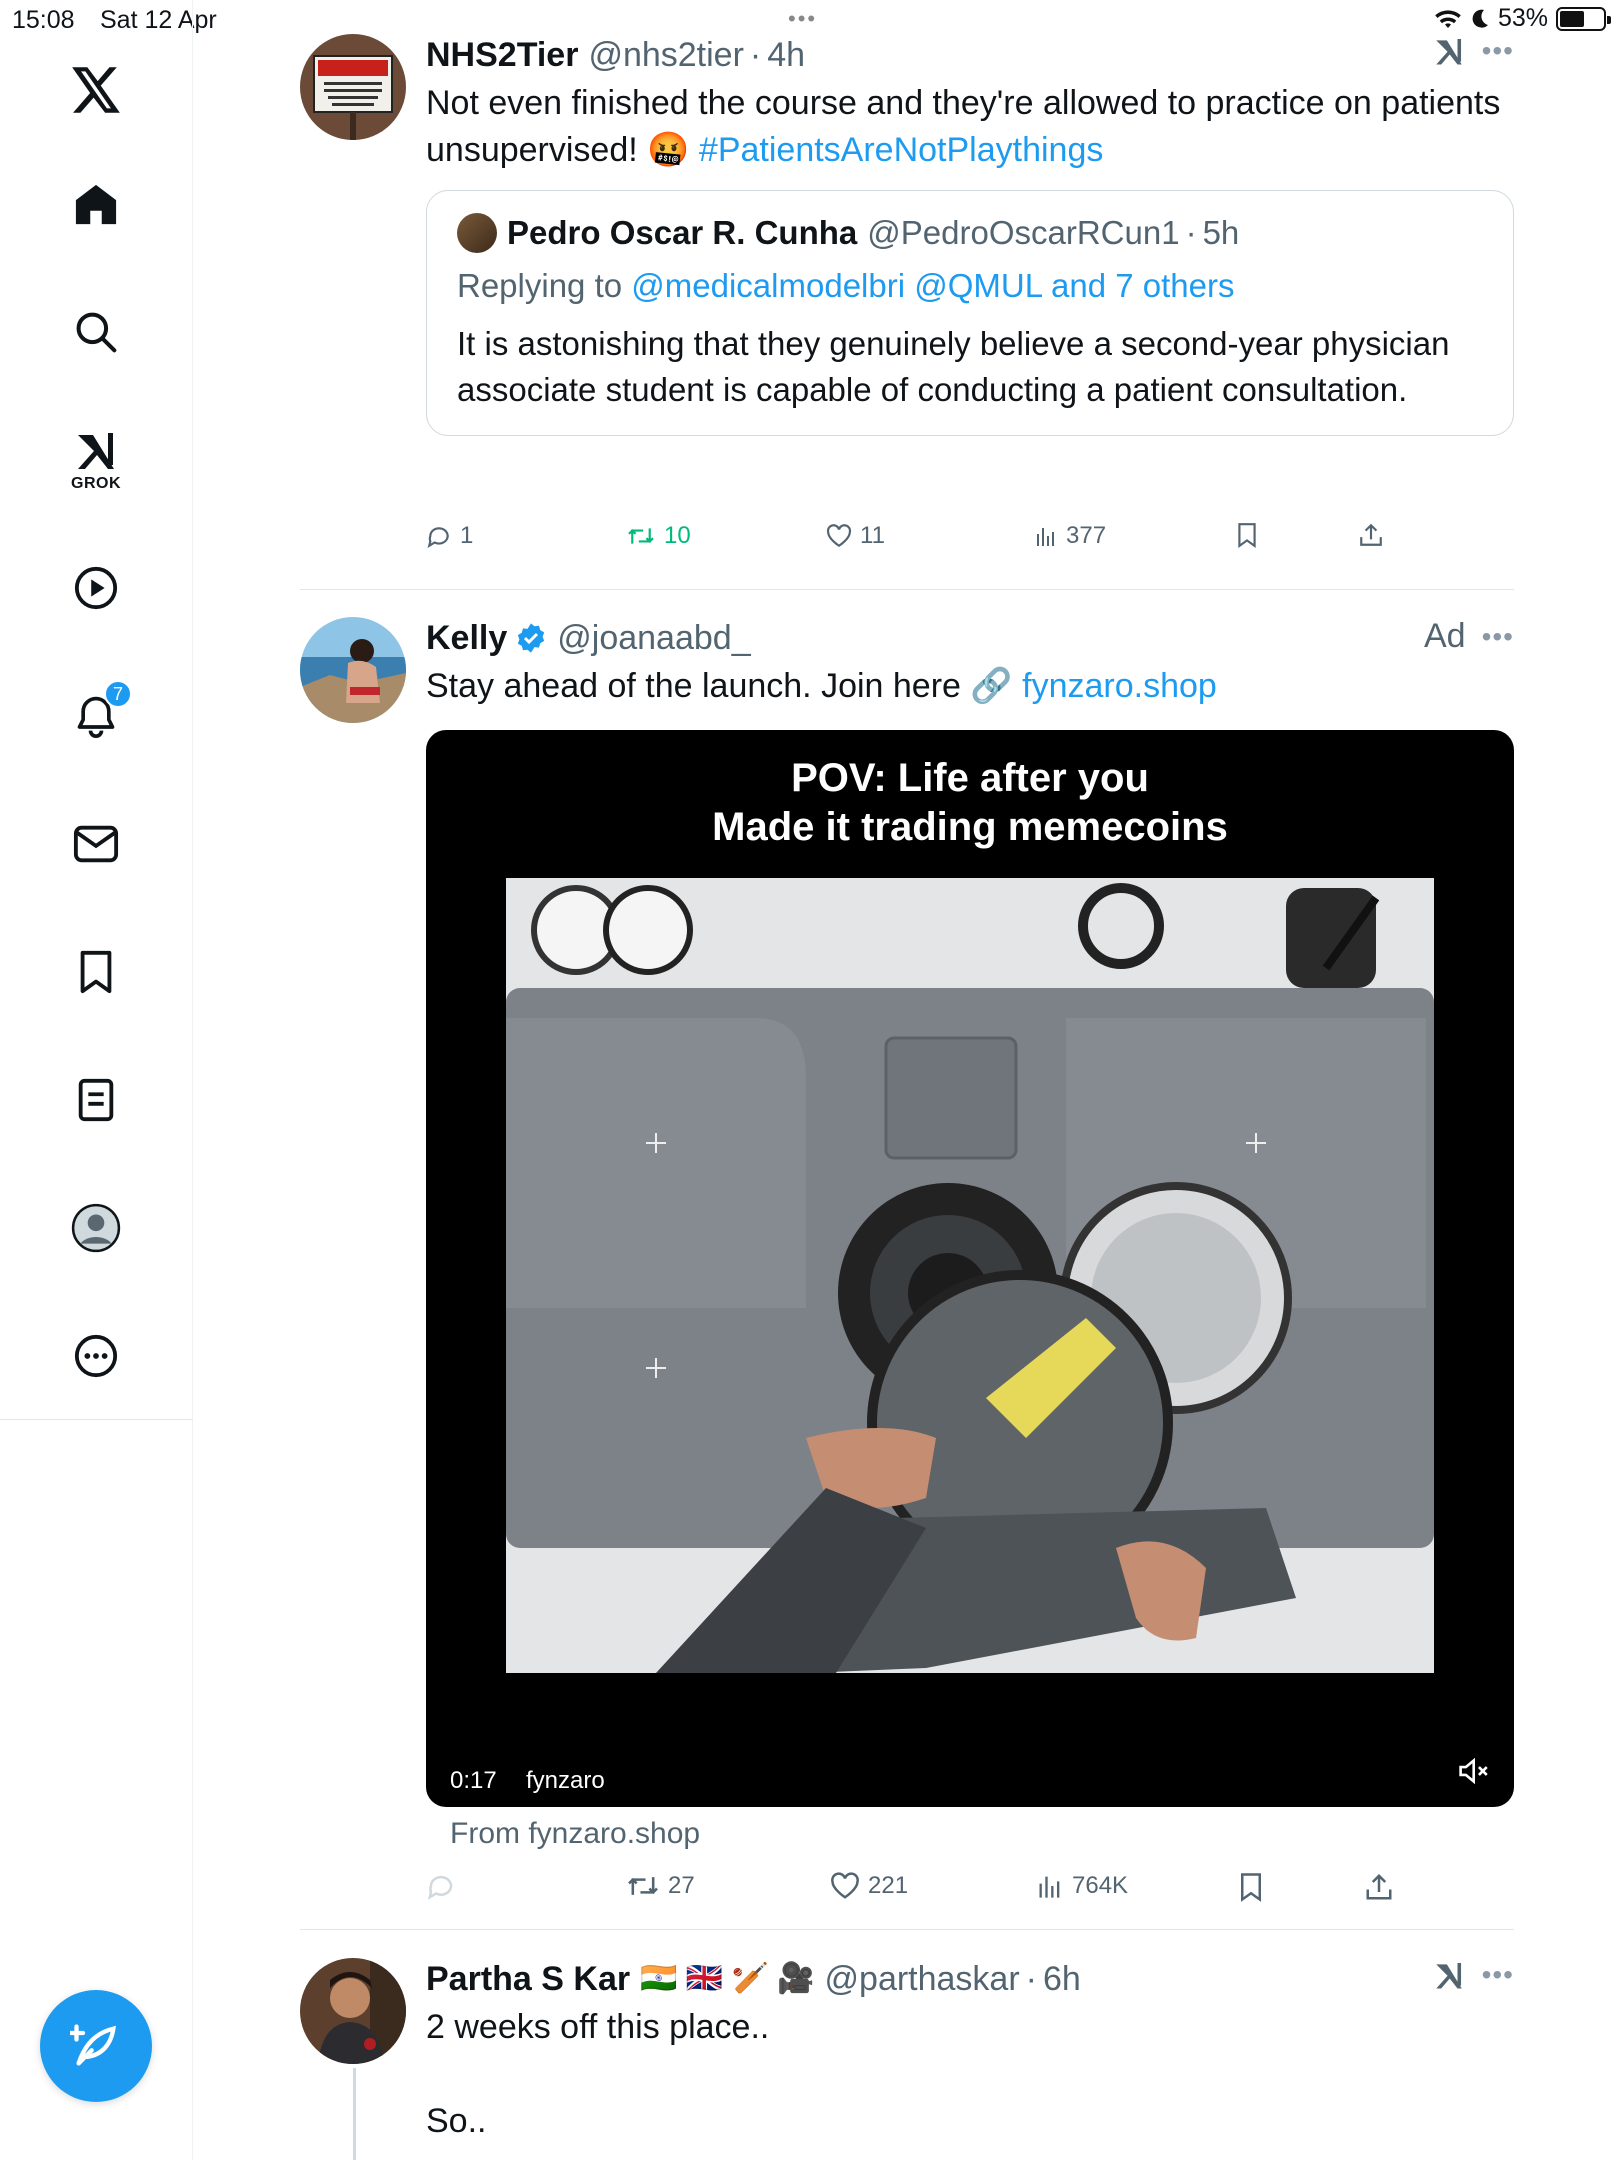 The image size is (1620, 2160). Describe the element at coordinates (932, 285) in the screenshot. I see `replying-to-link: @medicalmodelbri @QMUL and 7 others` at that location.